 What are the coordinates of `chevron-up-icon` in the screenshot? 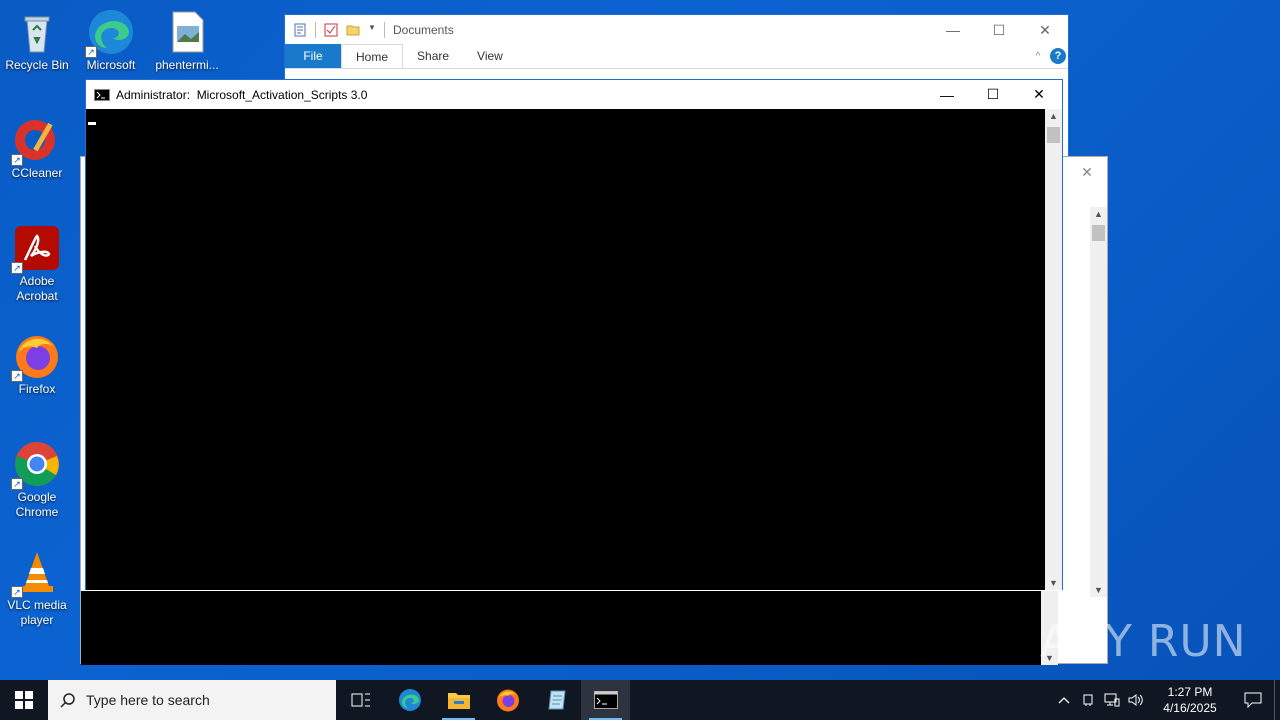 It's located at (1064, 700).